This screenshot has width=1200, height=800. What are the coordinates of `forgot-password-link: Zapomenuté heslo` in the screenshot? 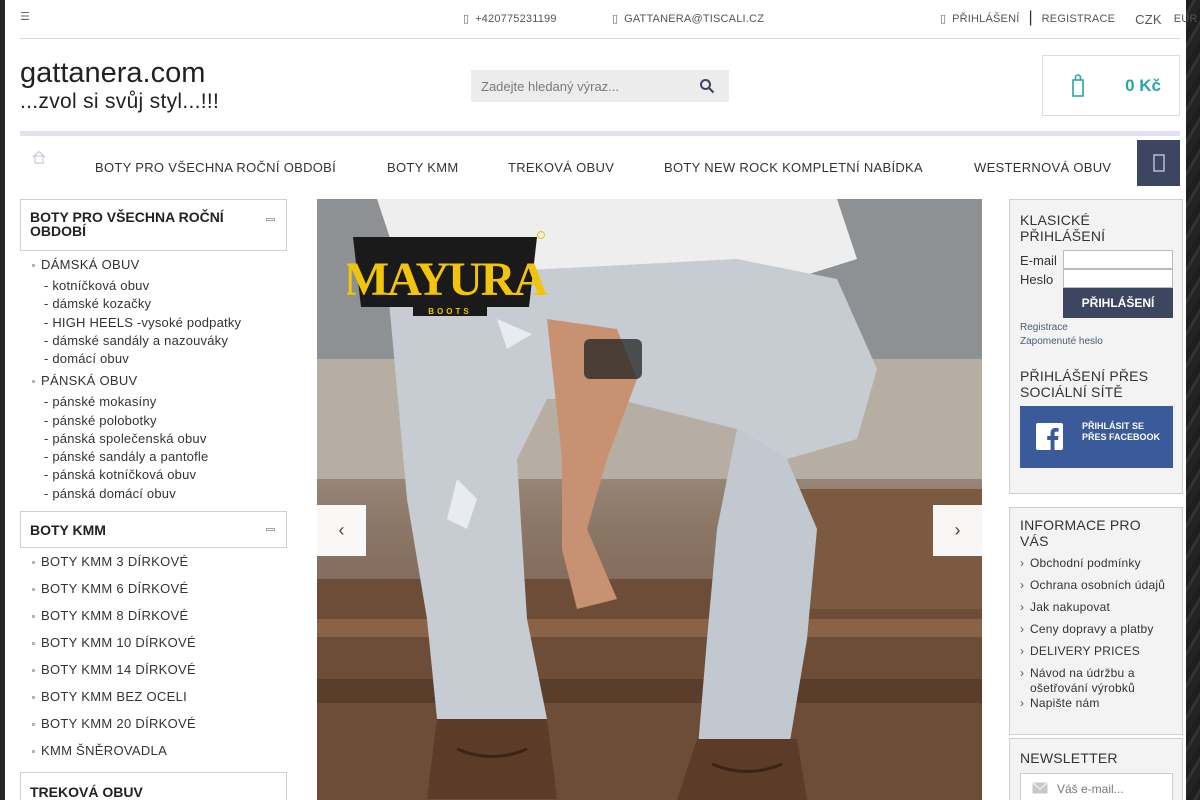 It's located at (1061, 341).